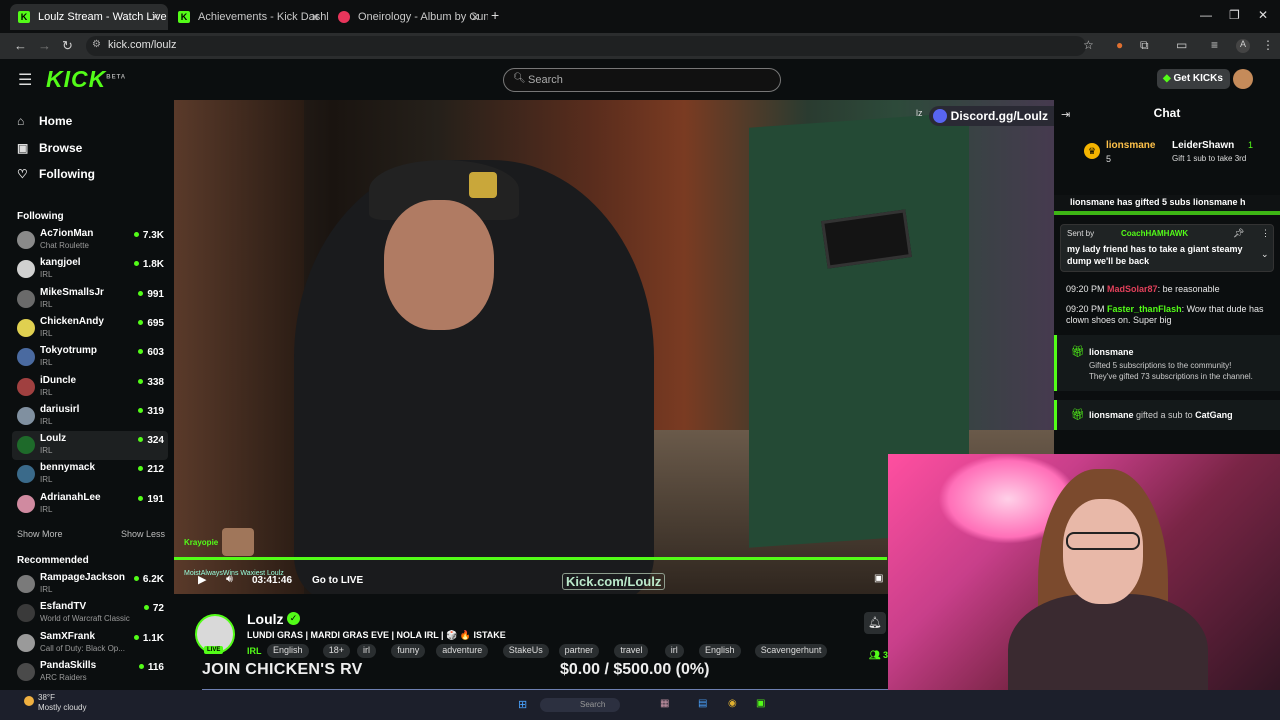 This screenshot has width=1280, height=720. I want to click on channel-viewers: 695, so click(151, 323).